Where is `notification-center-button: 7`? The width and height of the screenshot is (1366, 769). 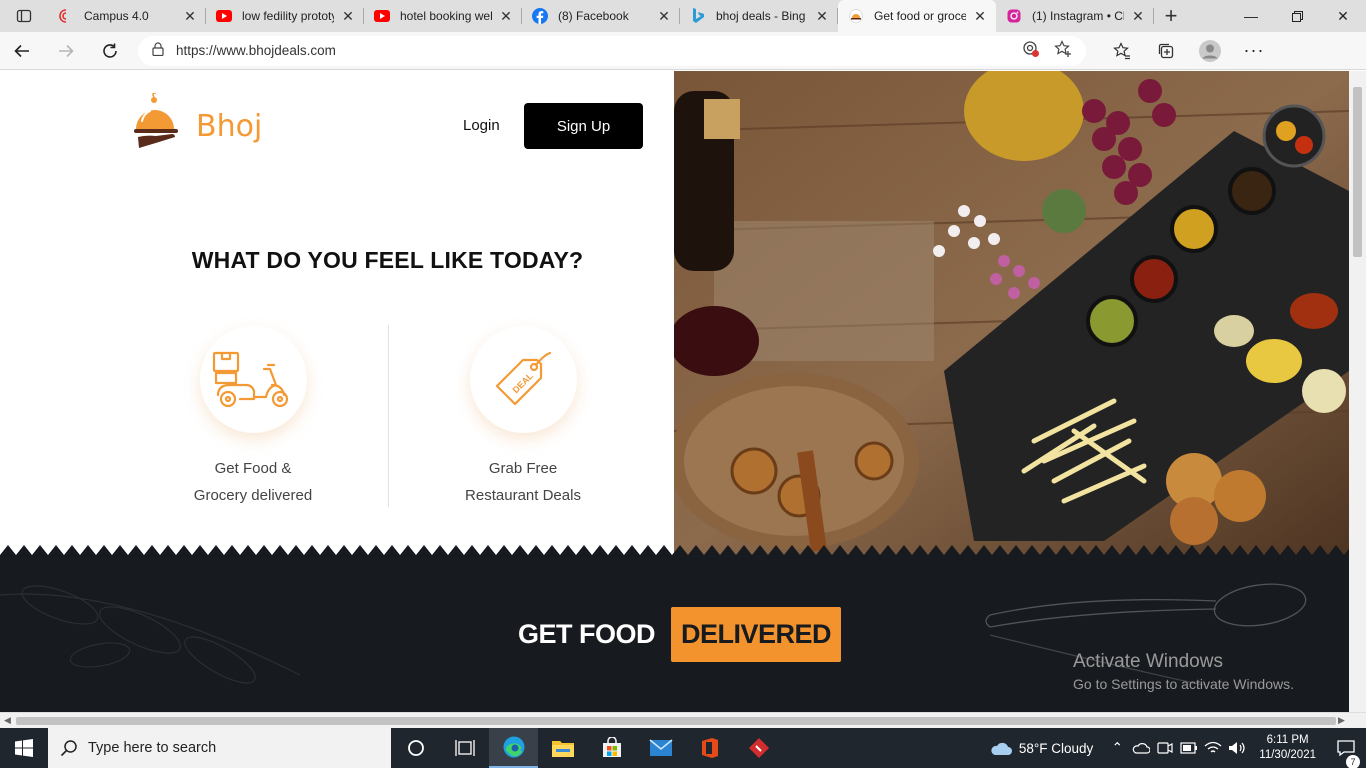 notification-center-button: 7 is located at coordinates (1346, 754).